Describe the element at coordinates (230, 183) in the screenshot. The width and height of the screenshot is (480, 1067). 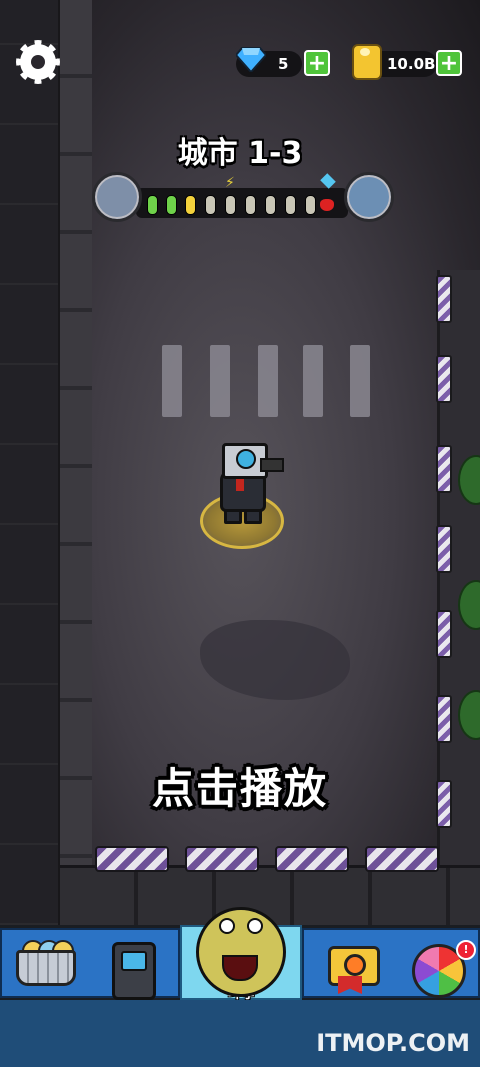
I see `lightning-icon: ⚡` at that location.